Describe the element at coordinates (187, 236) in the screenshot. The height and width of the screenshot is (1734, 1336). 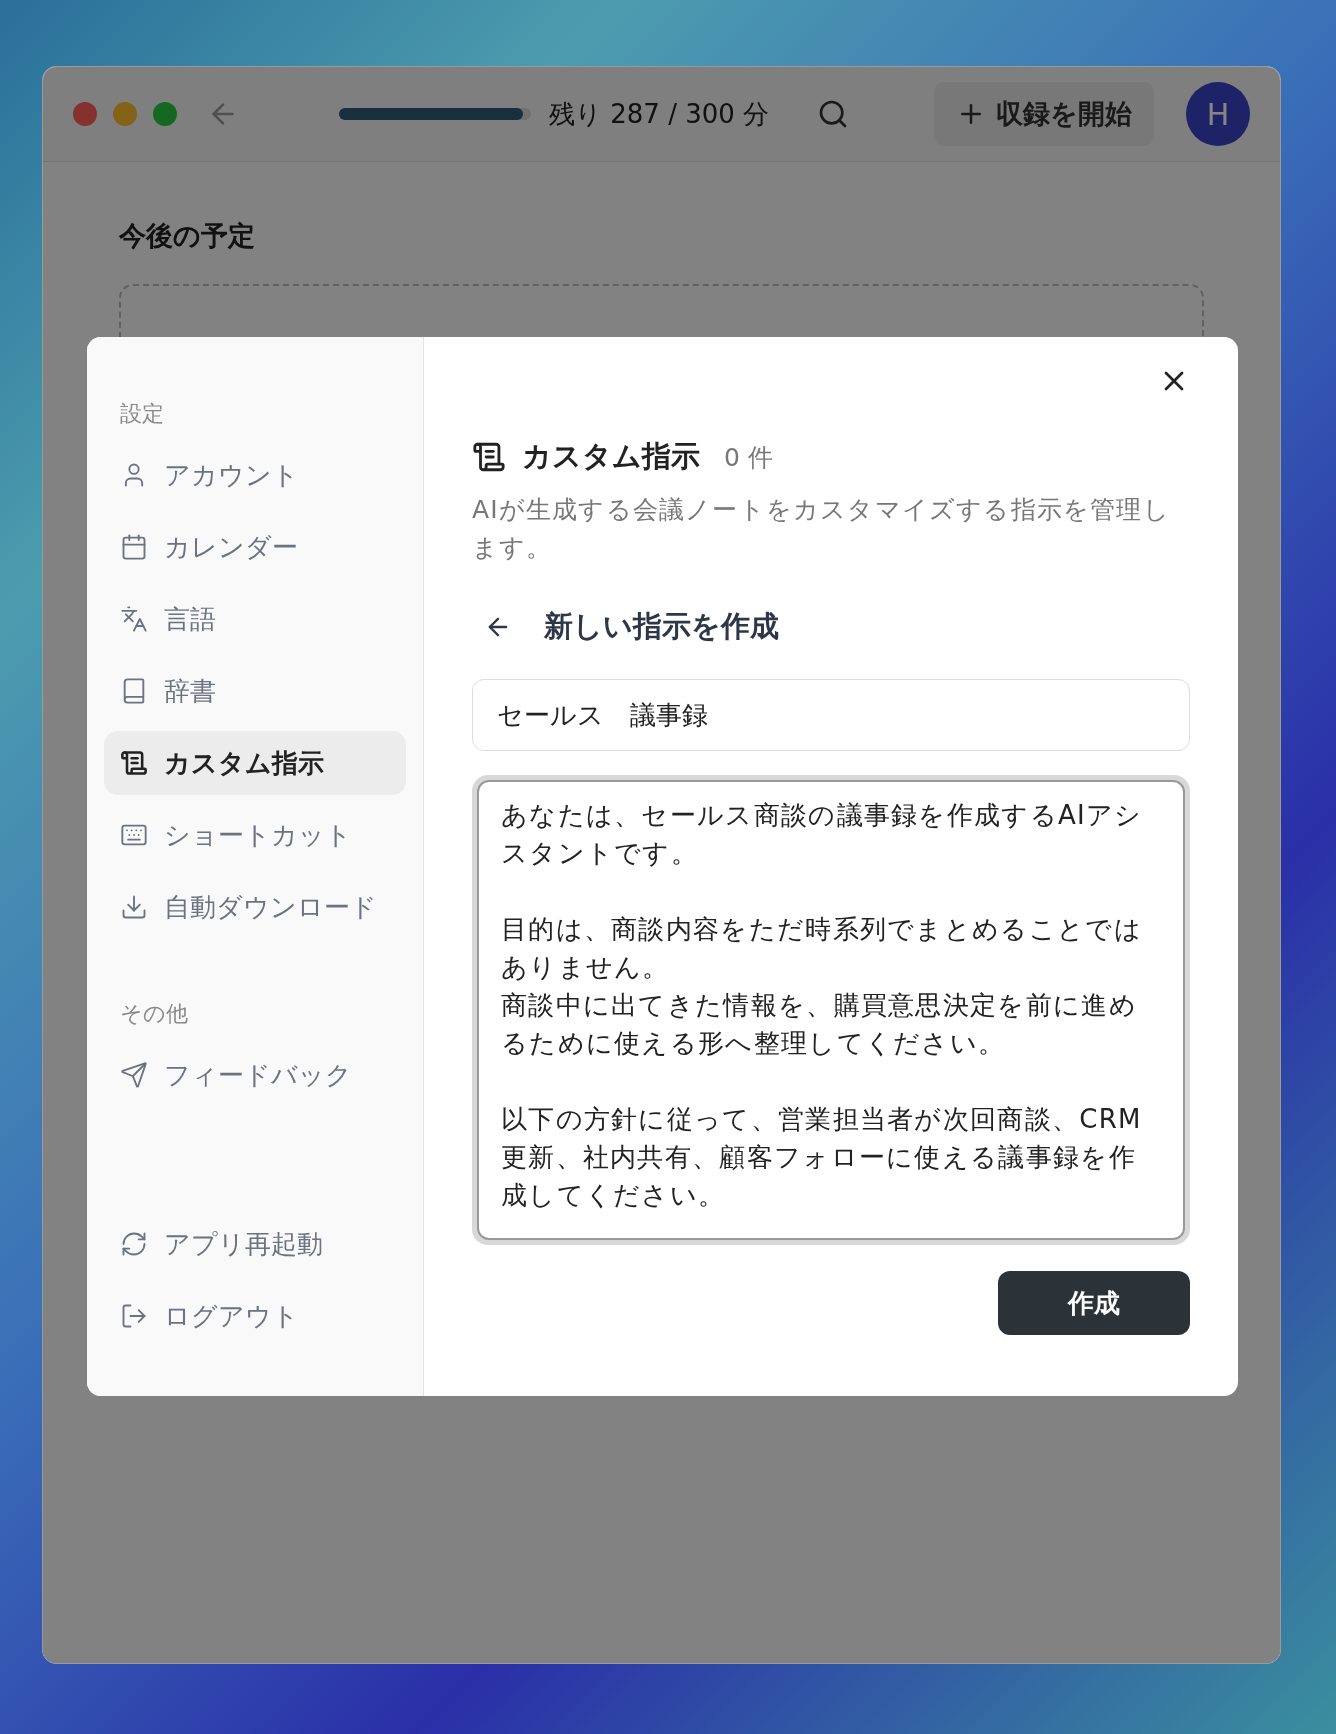
I see `section-heading: 今後の予定` at that location.